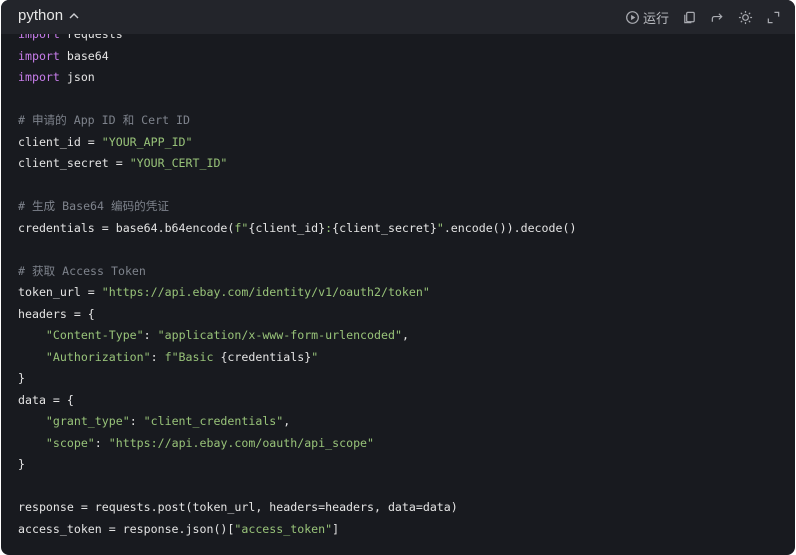  I want to click on code-line: # 获取 Access Token, so click(297, 272).